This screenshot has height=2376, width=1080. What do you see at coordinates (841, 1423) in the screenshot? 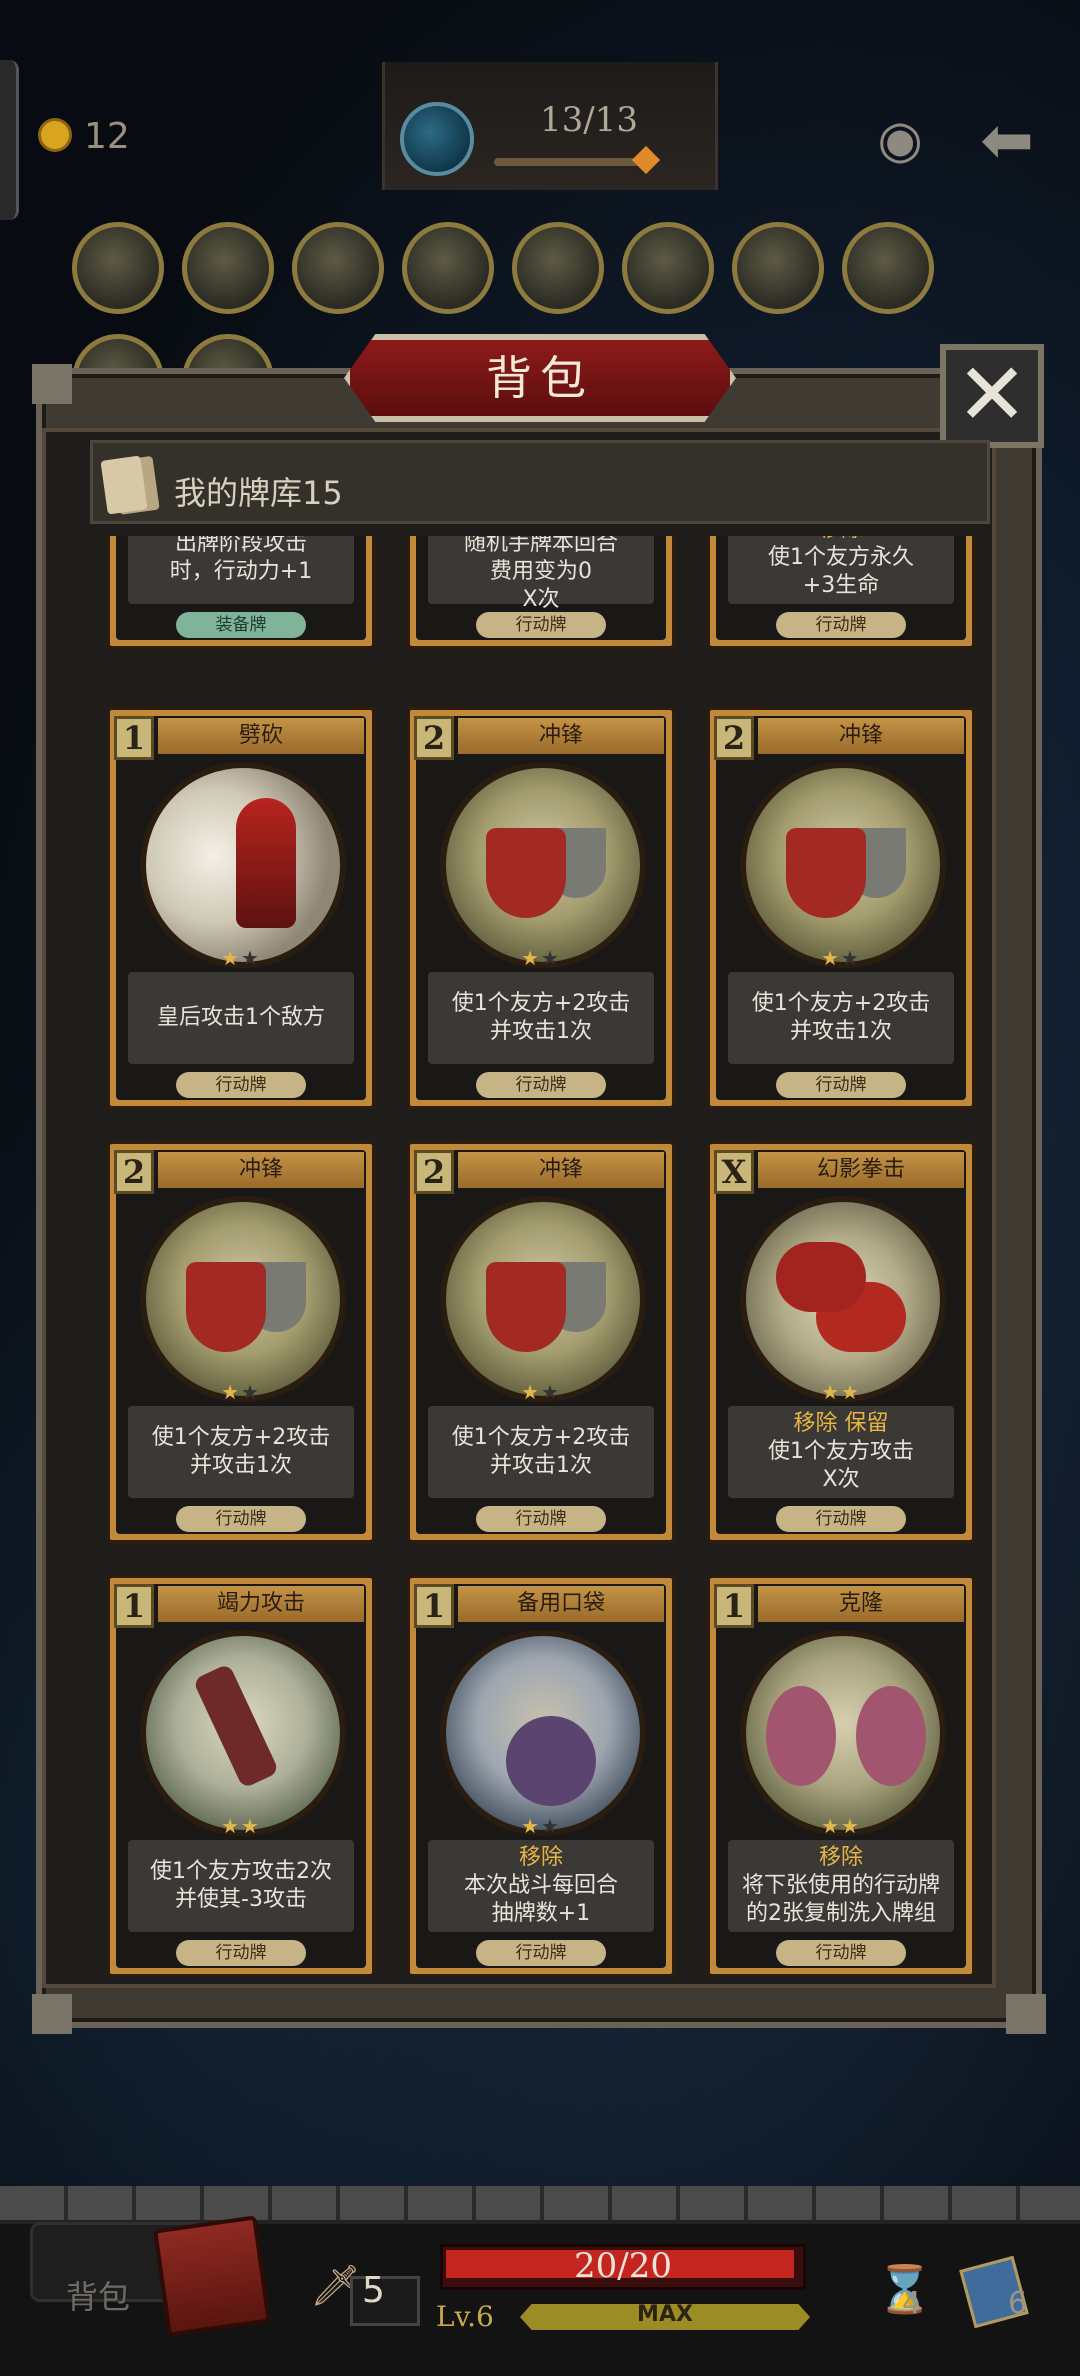
I see `card-keyword: 移除 保留` at bounding box center [841, 1423].